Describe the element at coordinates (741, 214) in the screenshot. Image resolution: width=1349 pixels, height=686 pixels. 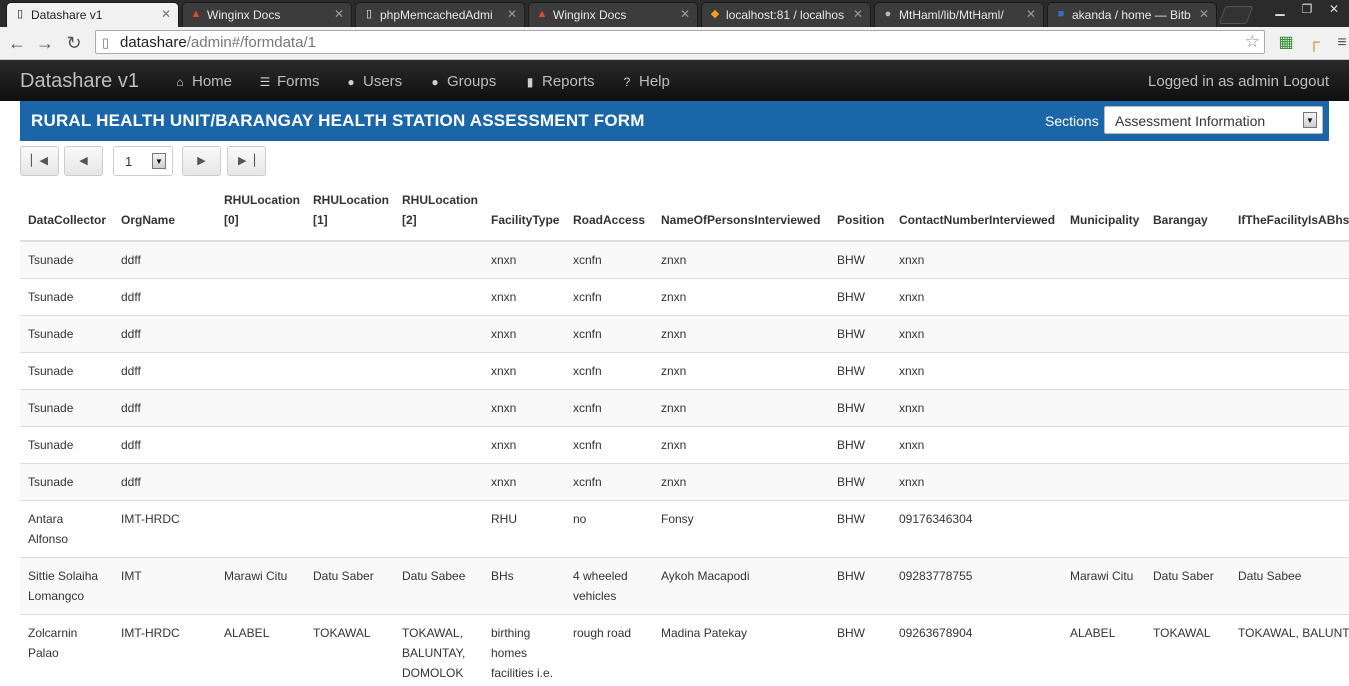
I see `column-header: NameOfPersonsInterviewed` at that location.